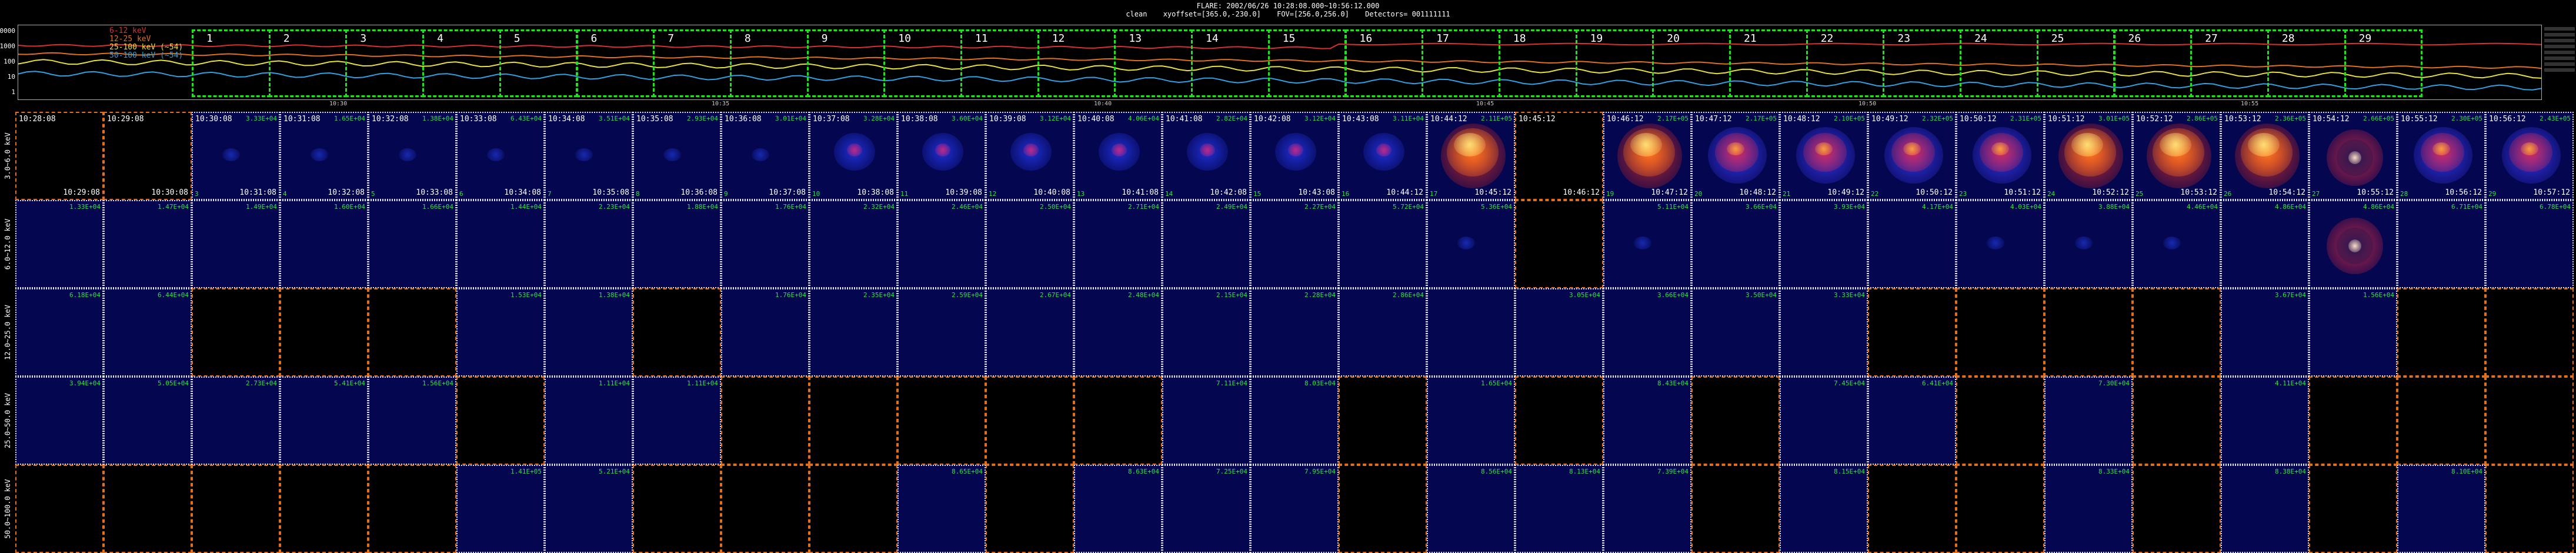  What do you see at coordinates (1206, 332) in the screenshot?
I see `image-cell: 2.15E+04` at bounding box center [1206, 332].